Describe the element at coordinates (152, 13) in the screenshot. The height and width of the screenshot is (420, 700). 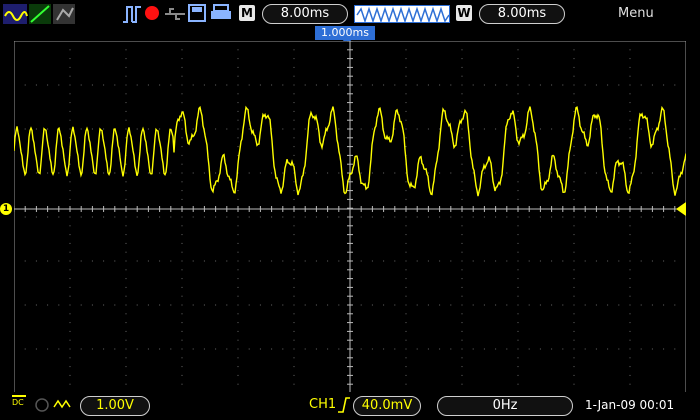
I see `record-icon` at that location.